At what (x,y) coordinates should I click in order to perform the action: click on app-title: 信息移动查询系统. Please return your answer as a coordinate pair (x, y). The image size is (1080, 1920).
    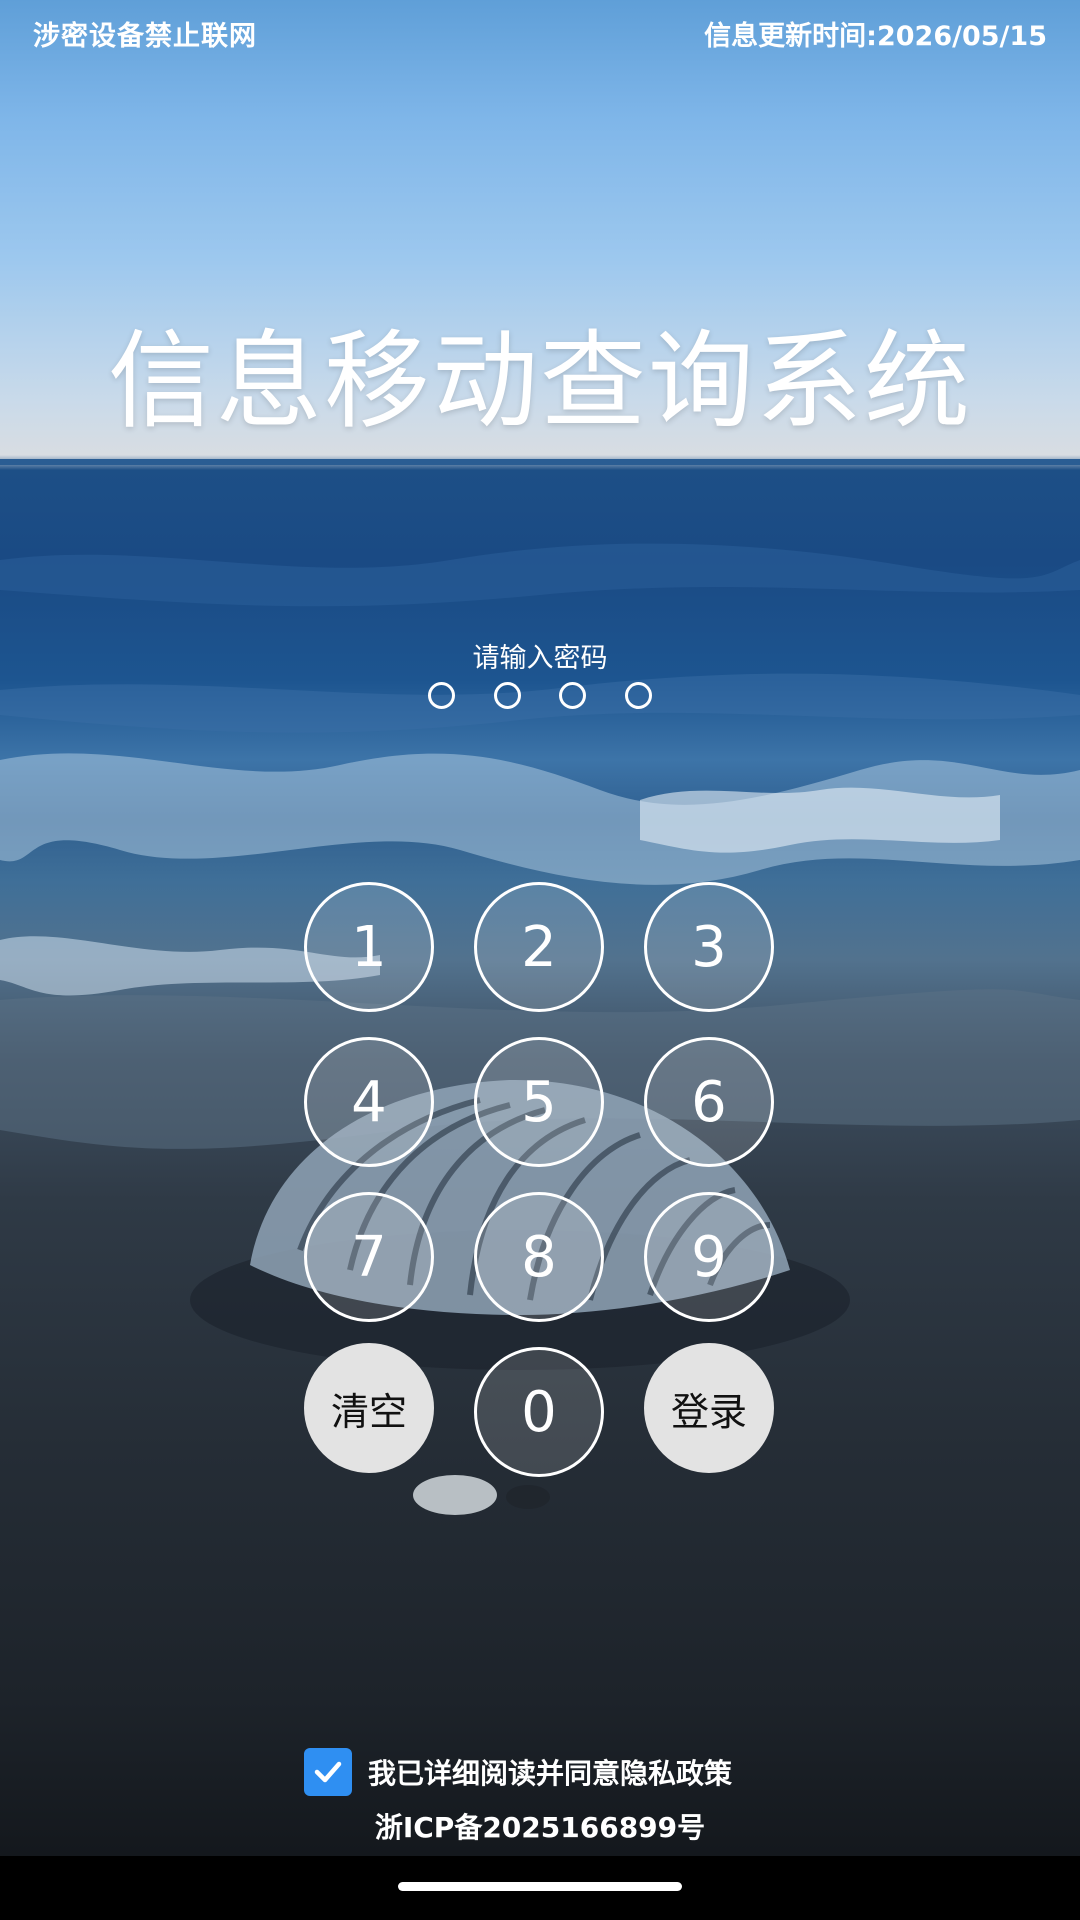
    Looking at the image, I should click on (540, 381).